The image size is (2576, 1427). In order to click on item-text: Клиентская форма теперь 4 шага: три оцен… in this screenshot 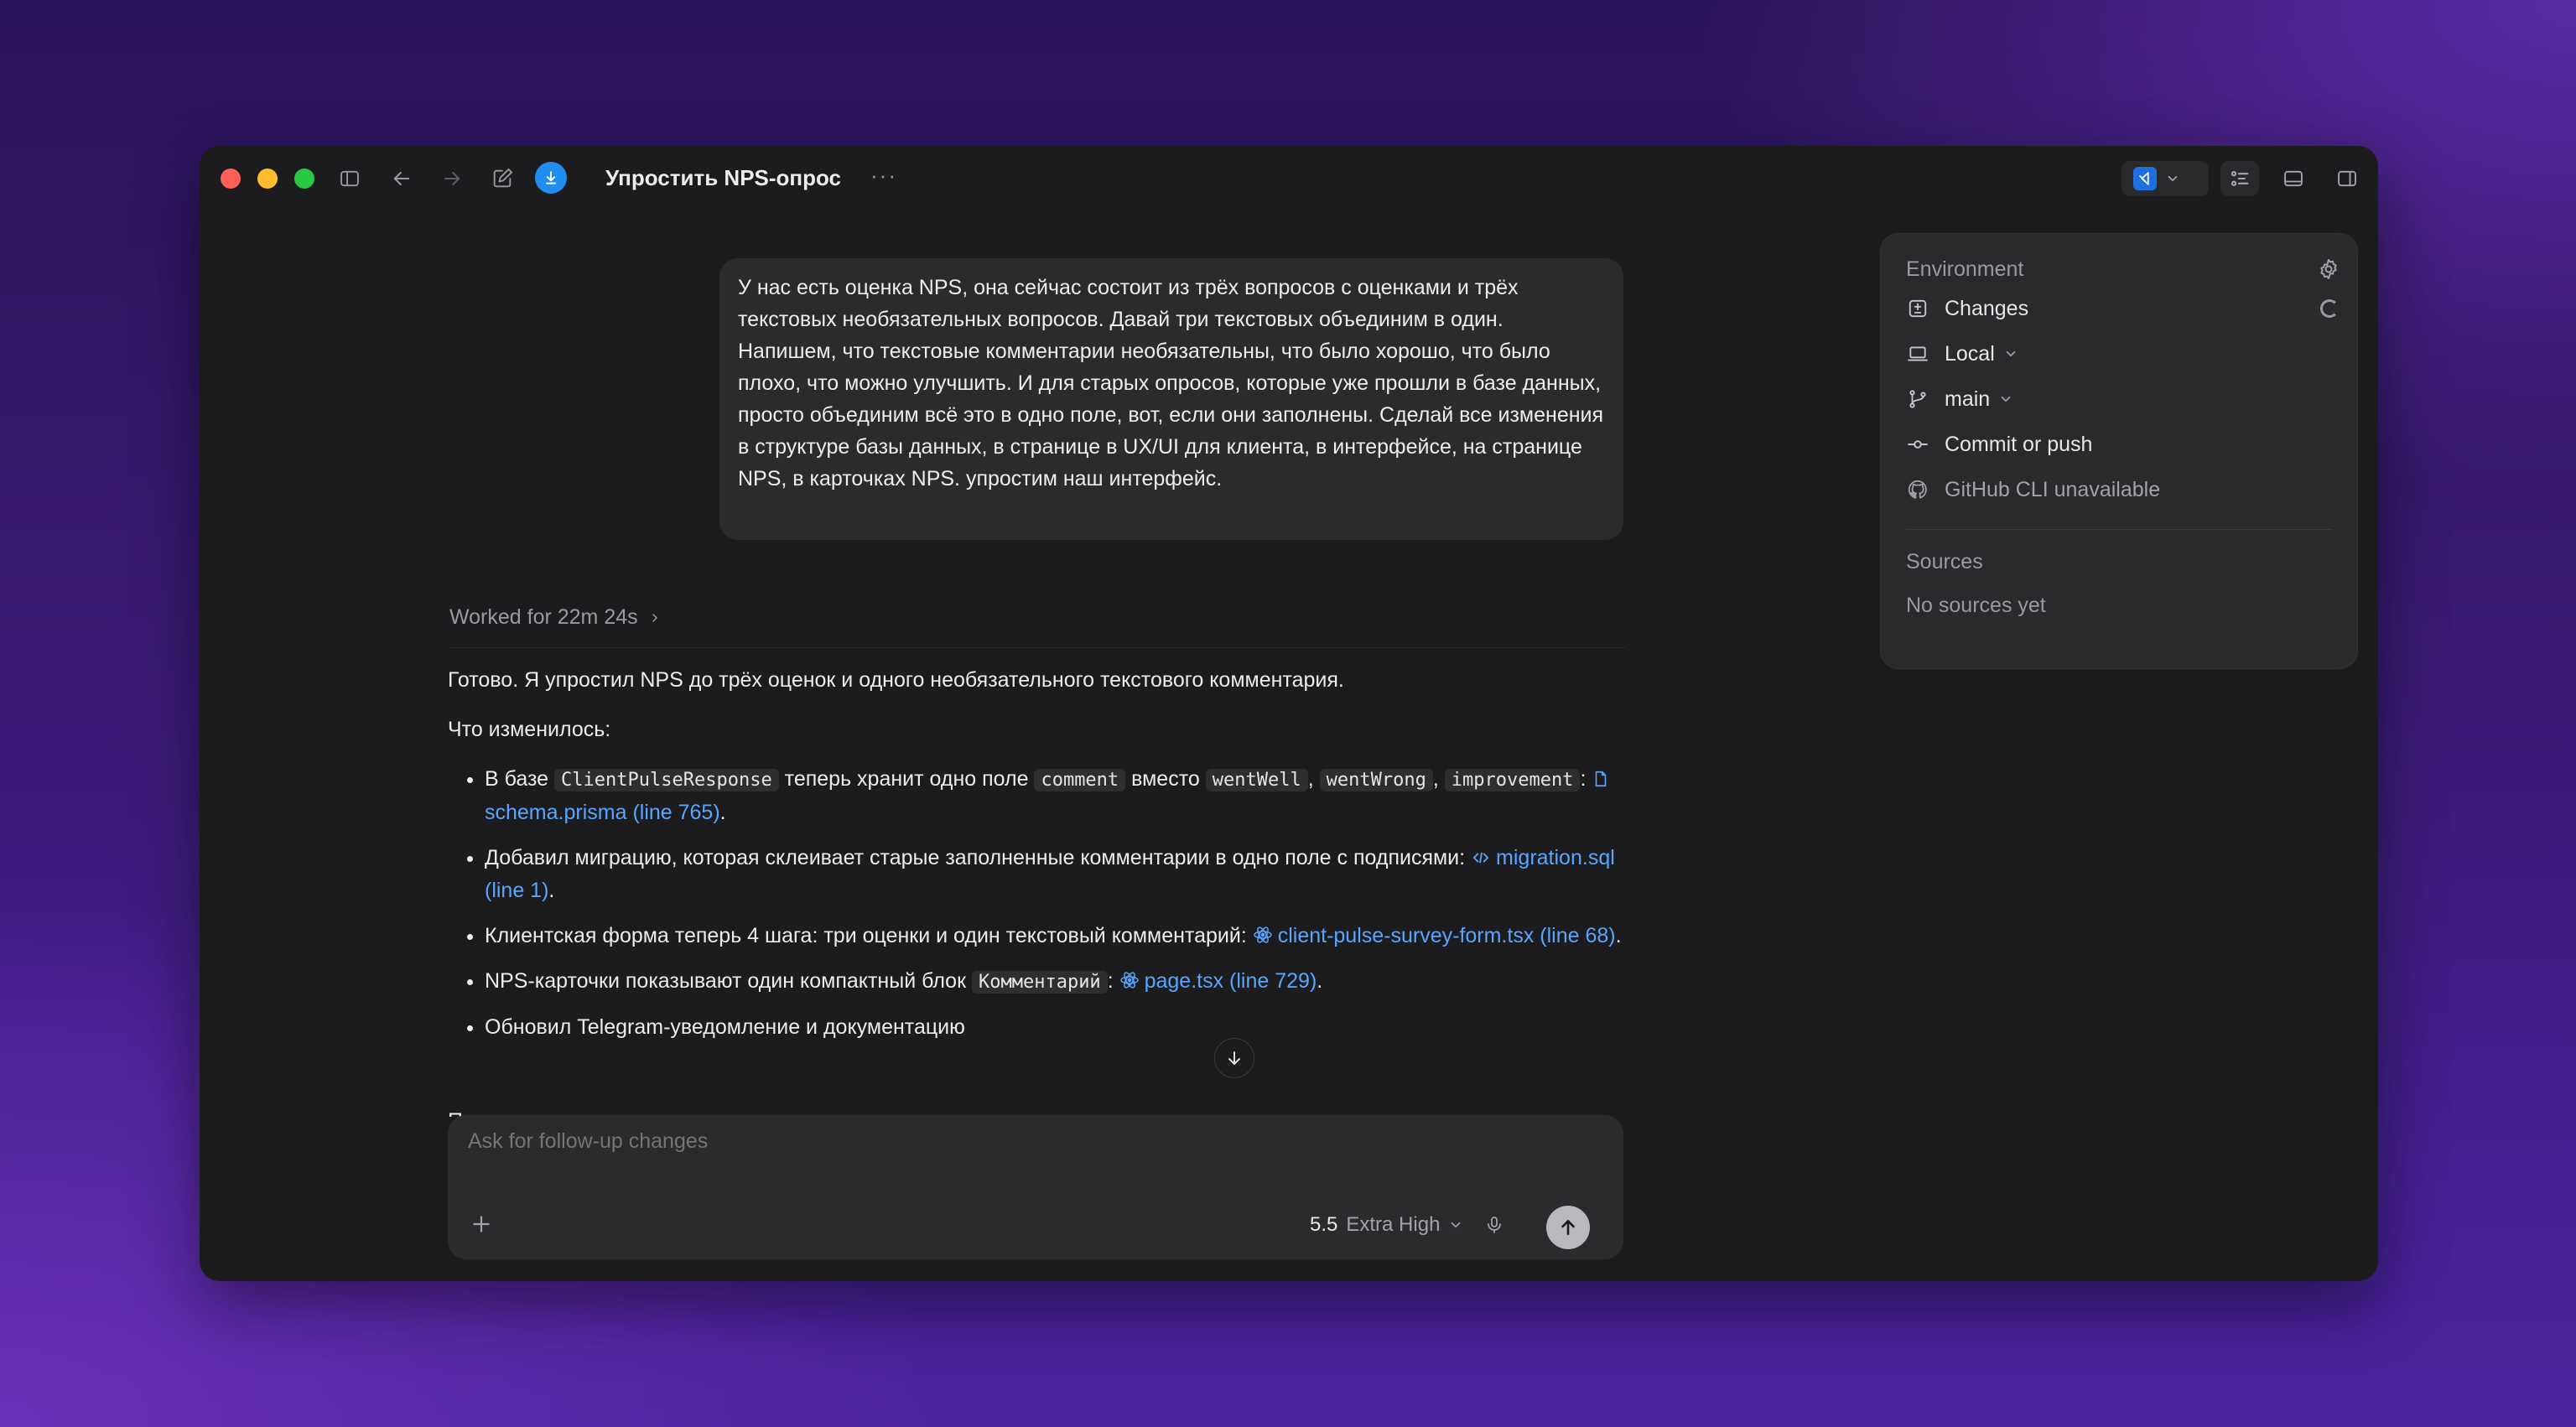, I will do `click(869, 936)`.